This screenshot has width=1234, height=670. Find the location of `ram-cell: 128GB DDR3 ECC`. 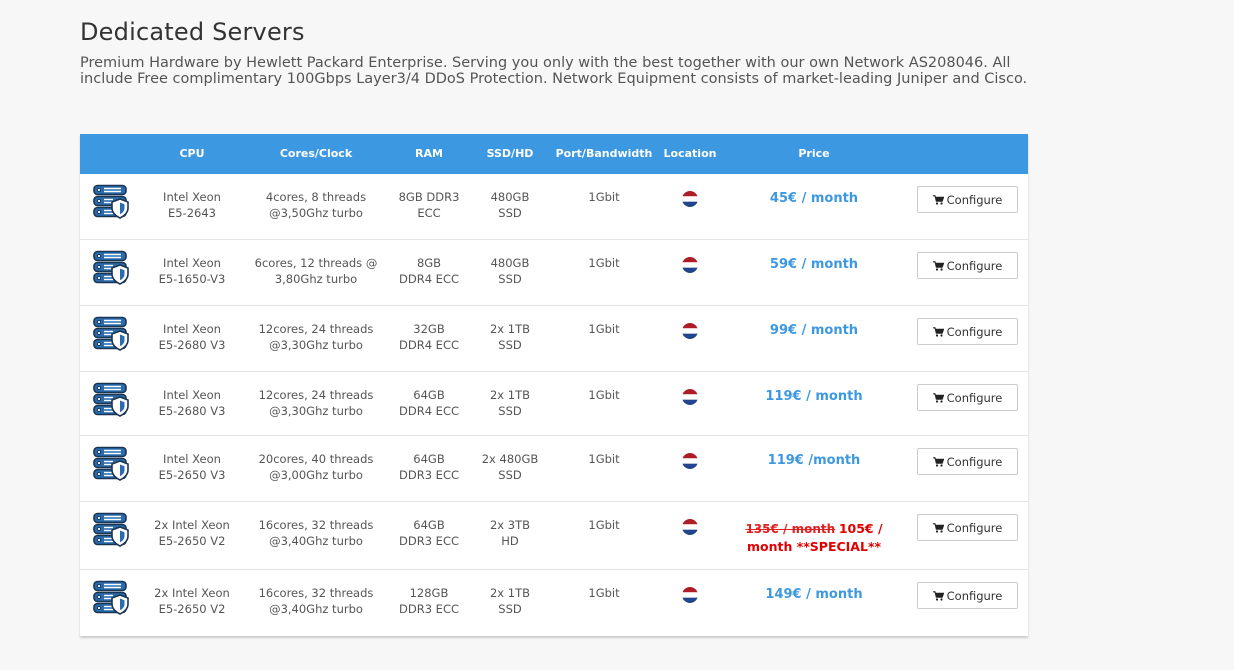

ram-cell: 128GB DDR3 ECC is located at coordinates (429, 593).